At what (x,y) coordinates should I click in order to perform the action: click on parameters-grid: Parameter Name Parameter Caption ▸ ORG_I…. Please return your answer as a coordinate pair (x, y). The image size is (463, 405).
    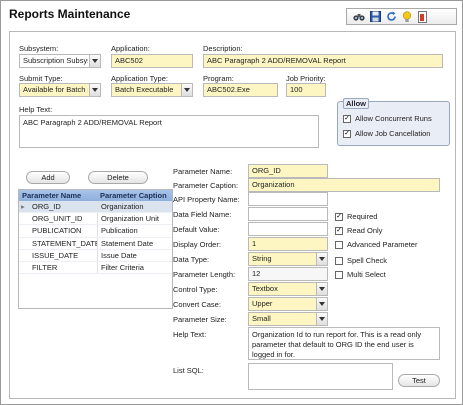
    Looking at the image, I should click on (95, 249).